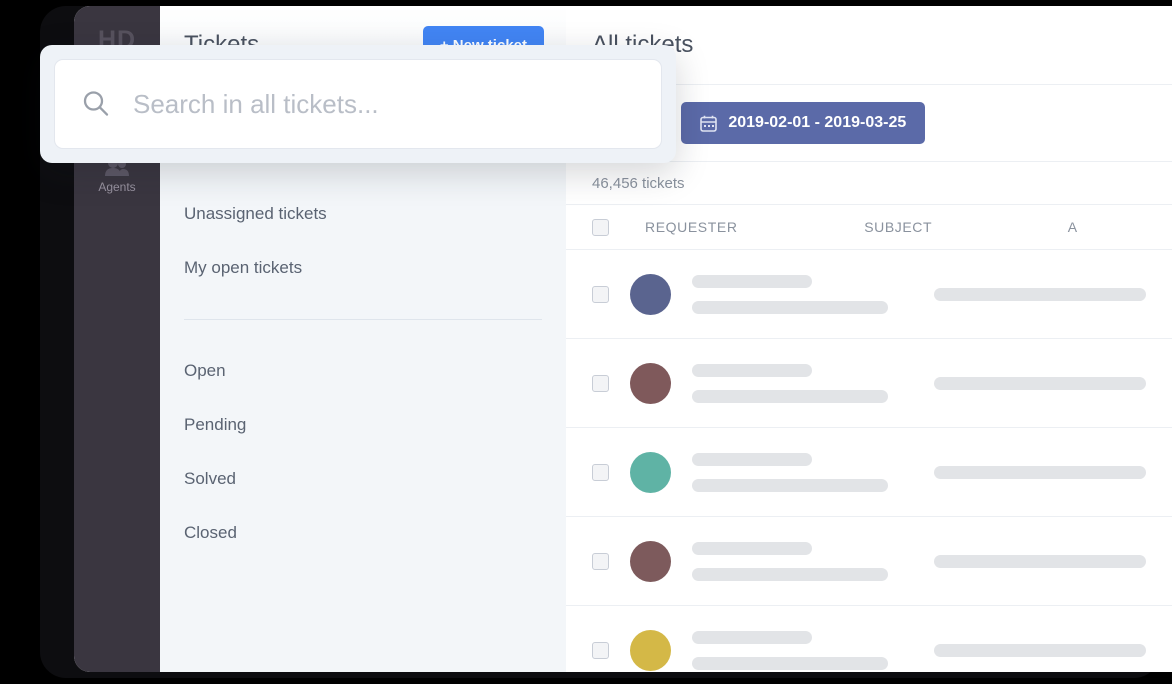 This screenshot has height=684, width=1172. What do you see at coordinates (754, 227) in the screenshot?
I see `column-header-requester: REQUESTER` at bounding box center [754, 227].